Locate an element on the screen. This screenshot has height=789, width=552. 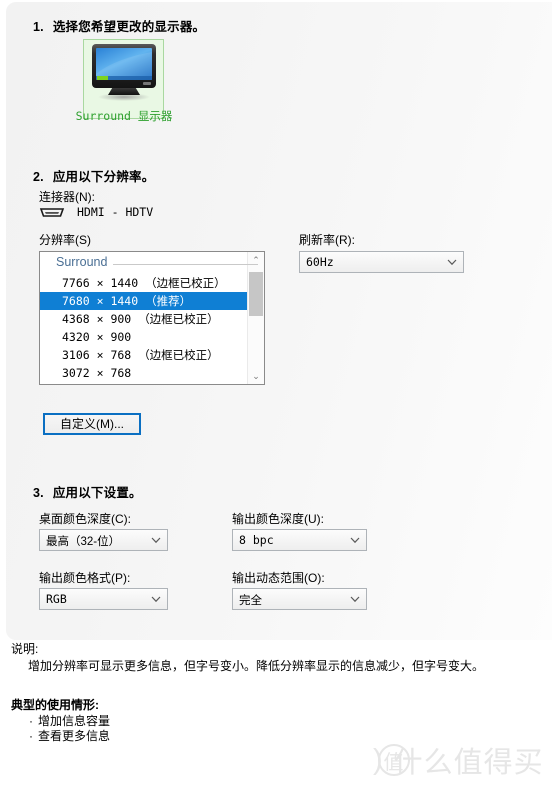
resolution-value: 4368 × 900 is located at coordinates (97, 319).